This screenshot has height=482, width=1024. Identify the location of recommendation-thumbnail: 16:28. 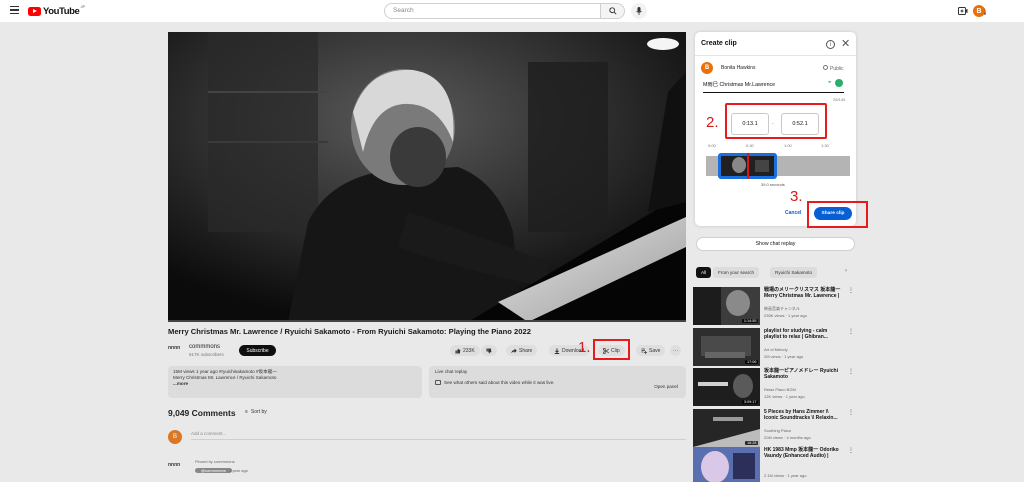
(726, 428).